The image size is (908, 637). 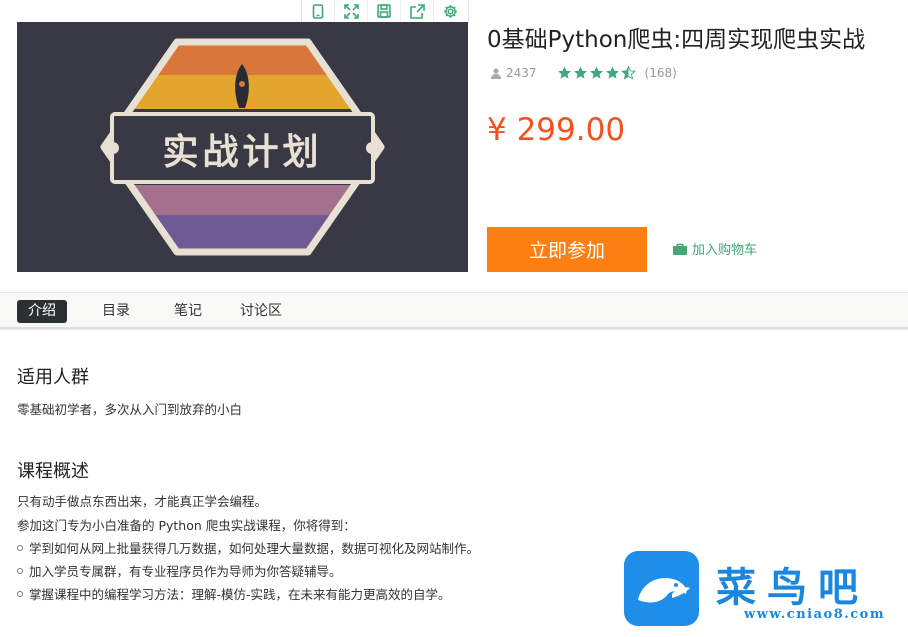 I want to click on user-icon, so click(x=496, y=73).